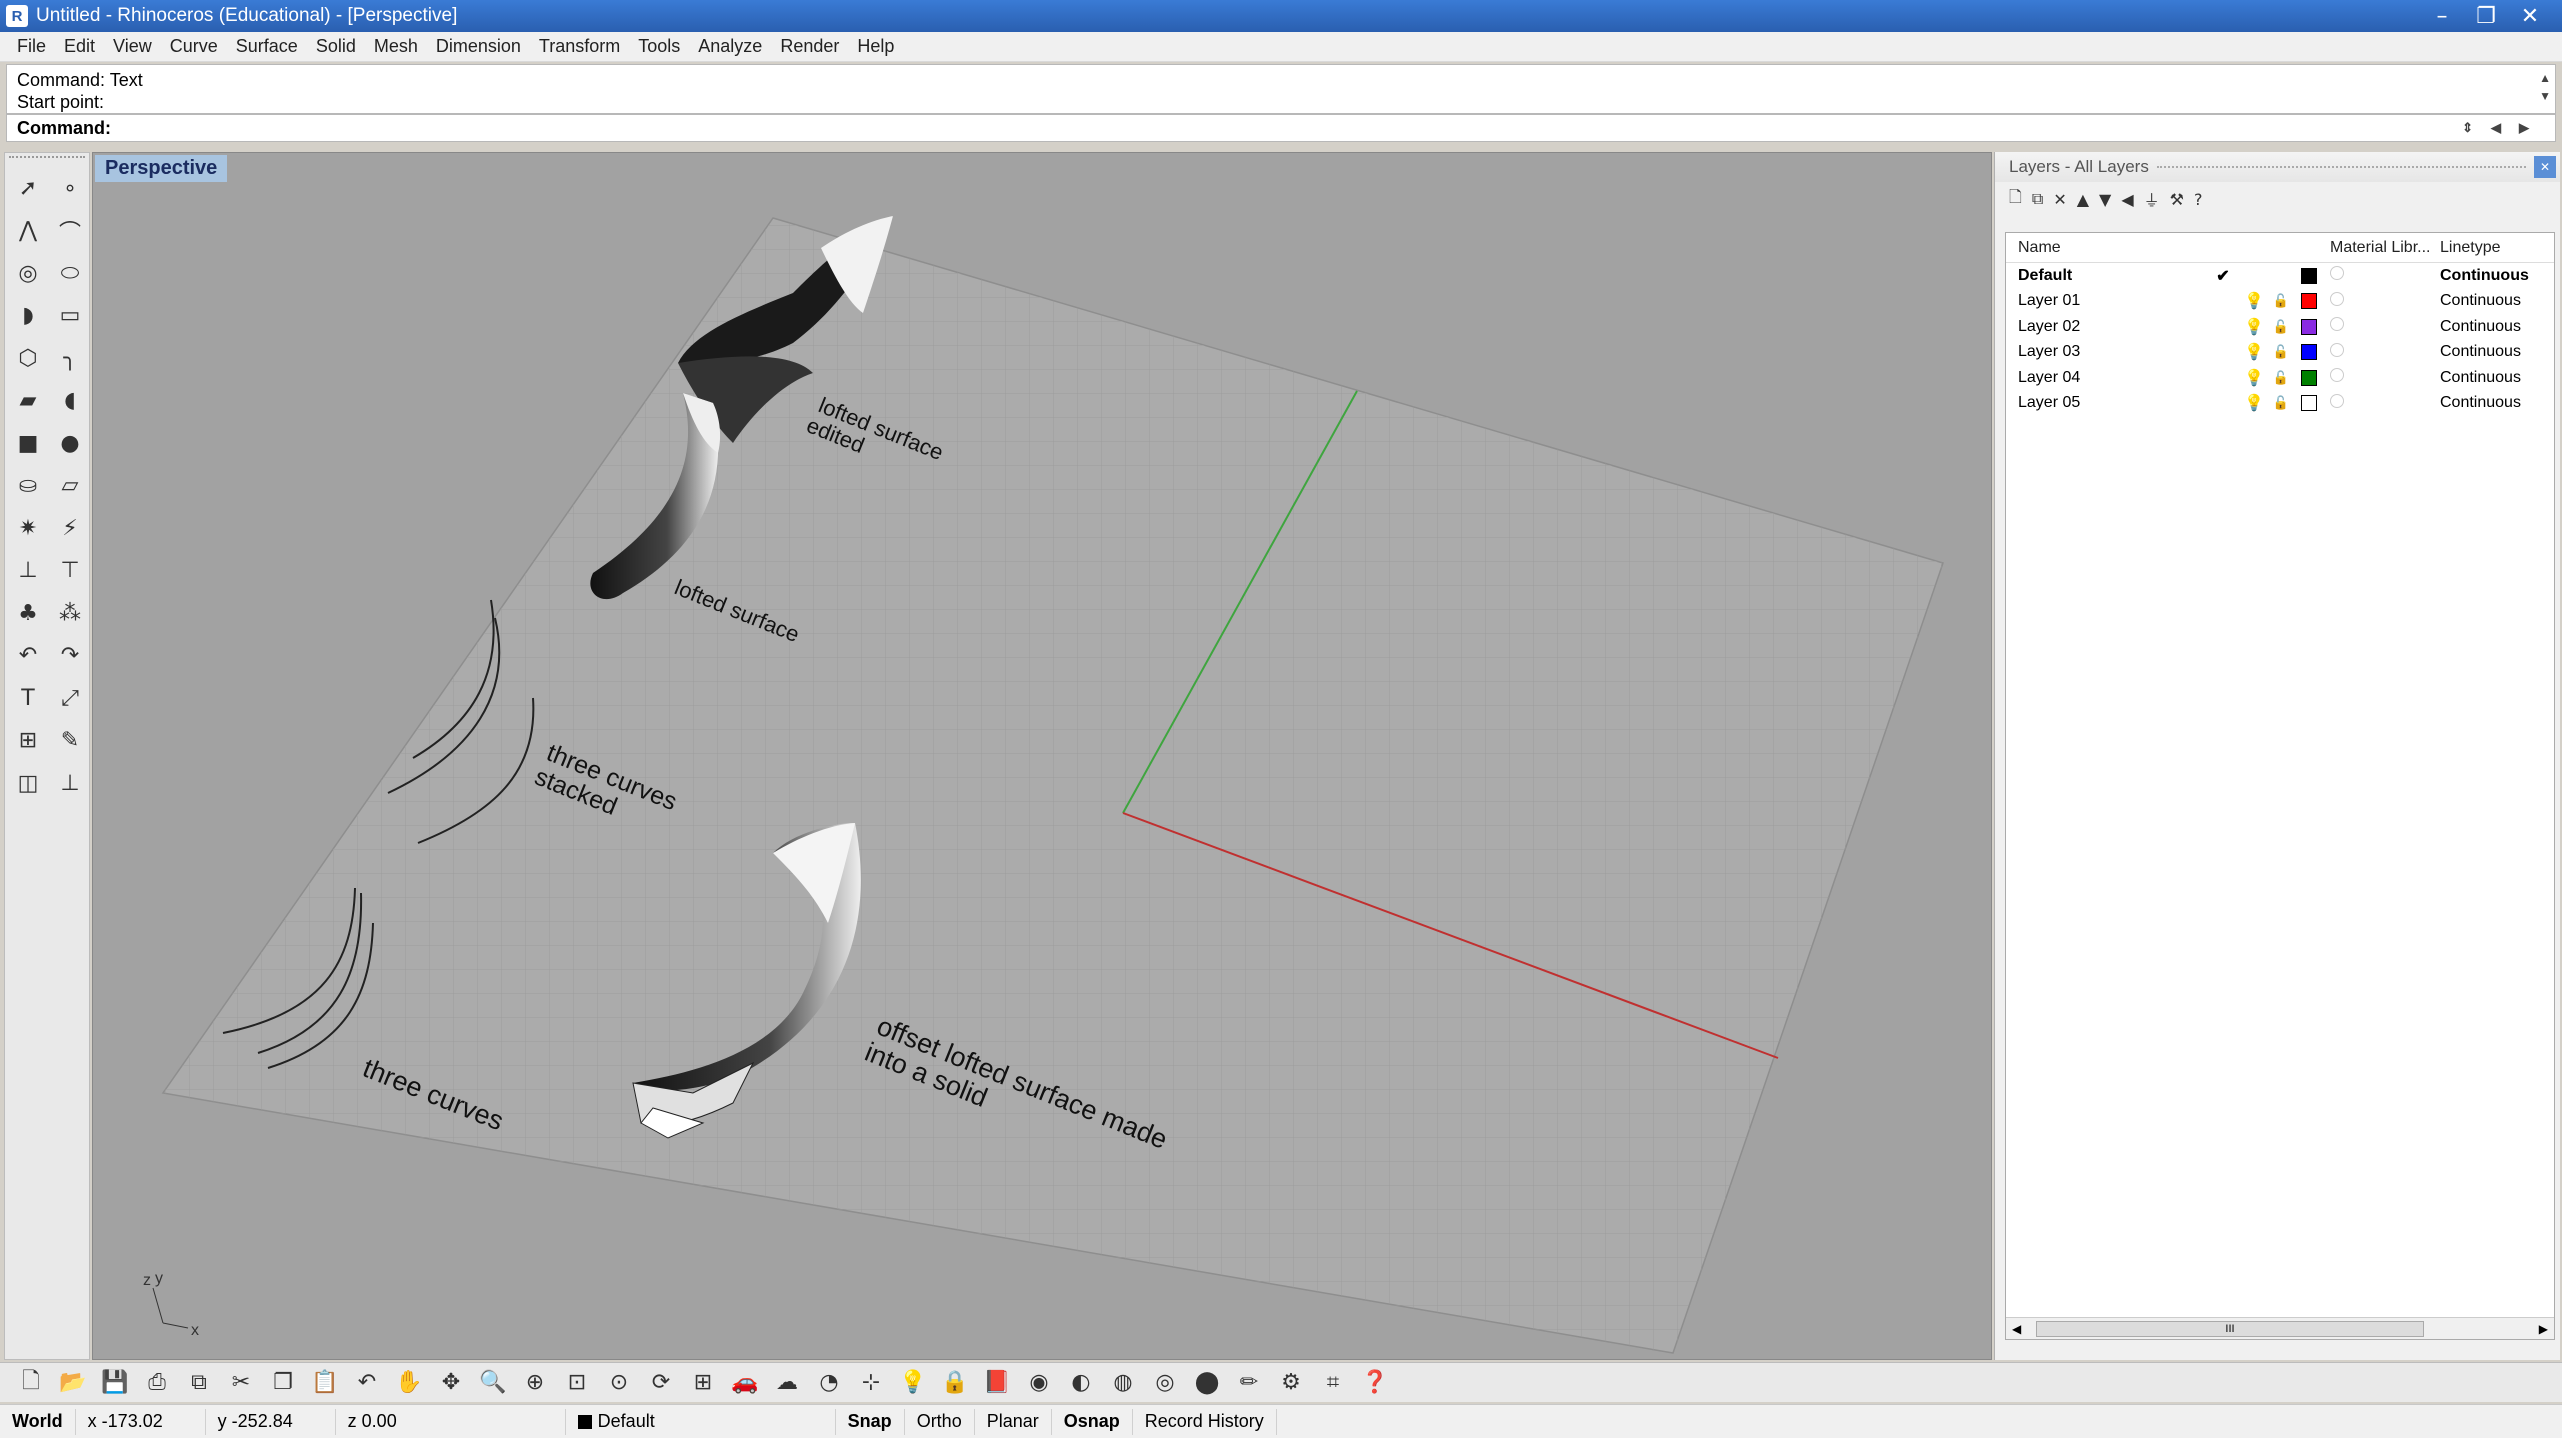 Image resolution: width=2562 pixels, height=1438 pixels. What do you see at coordinates (396, 46) in the screenshot?
I see `menu-mesh: Mesh` at bounding box center [396, 46].